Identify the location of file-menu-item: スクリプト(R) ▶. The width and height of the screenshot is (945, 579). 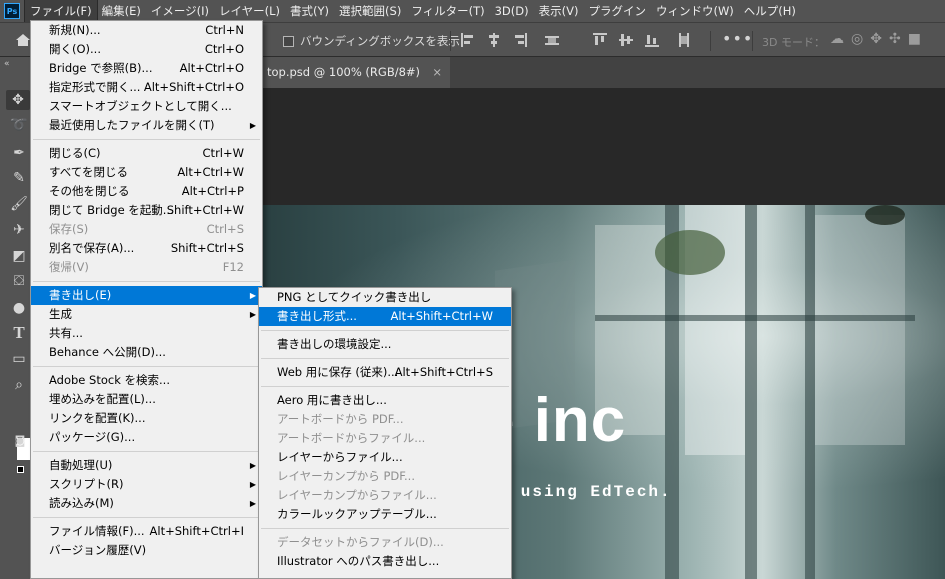
(146, 484).